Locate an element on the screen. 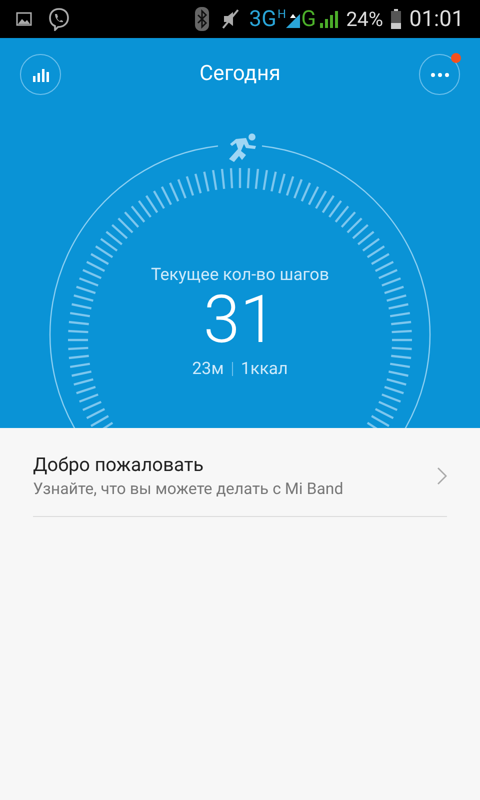 The image size is (480, 800). steps-label: Текущее кол-во шагов is located at coordinates (240, 275).